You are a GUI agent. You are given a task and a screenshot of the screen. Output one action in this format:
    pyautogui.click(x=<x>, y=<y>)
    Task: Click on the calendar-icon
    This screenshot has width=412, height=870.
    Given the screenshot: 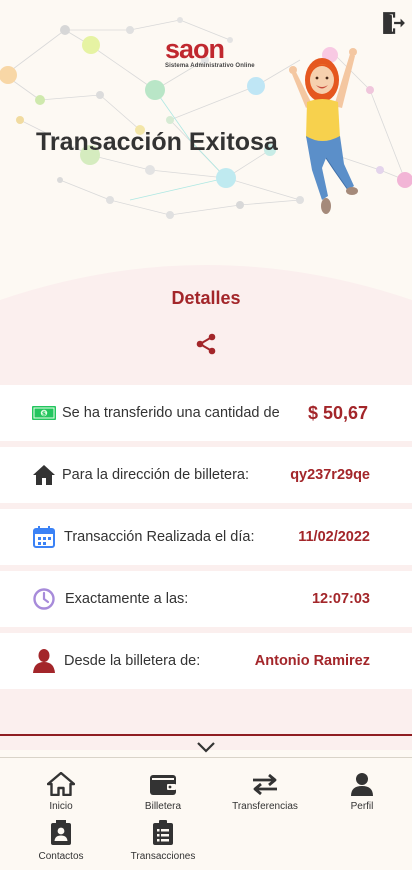 What is the action you would take?
    pyautogui.click(x=44, y=537)
    